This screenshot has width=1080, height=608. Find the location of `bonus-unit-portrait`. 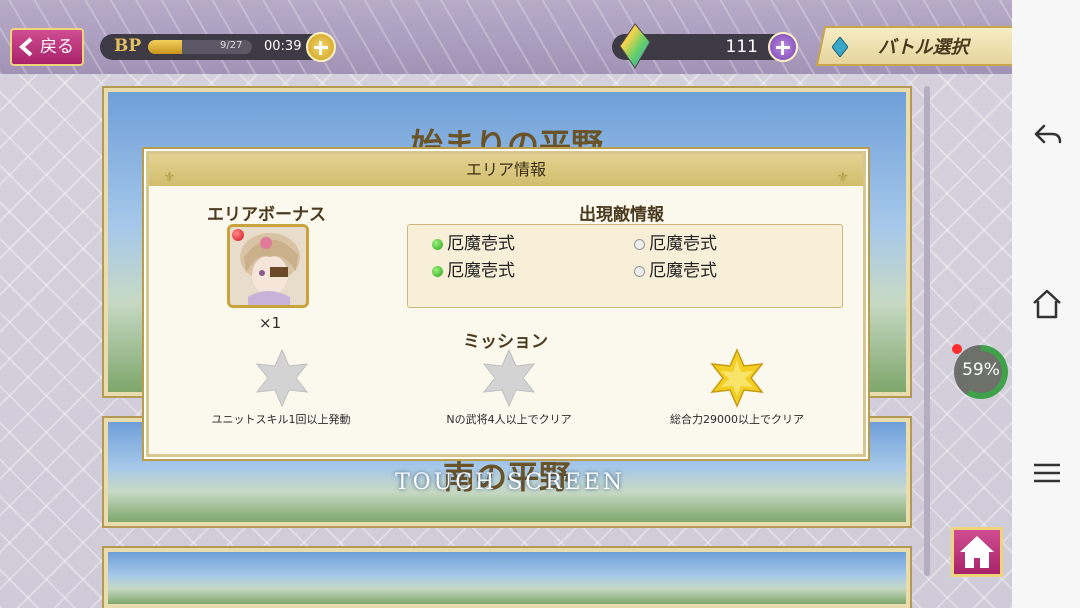

bonus-unit-portrait is located at coordinates (268, 266).